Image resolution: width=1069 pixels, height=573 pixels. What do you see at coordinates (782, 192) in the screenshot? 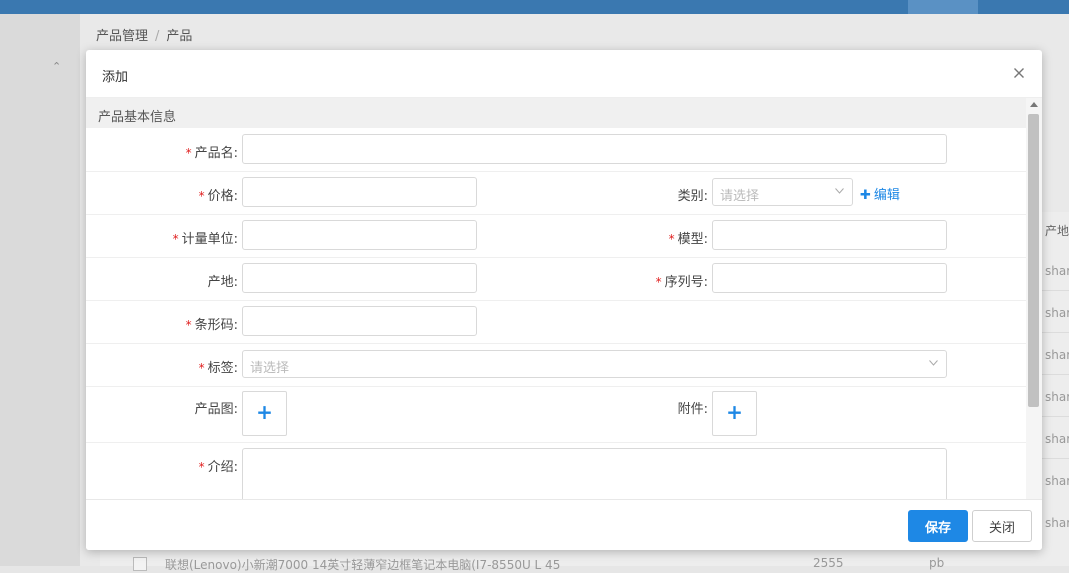
I see `category-select: 请选择` at bounding box center [782, 192].